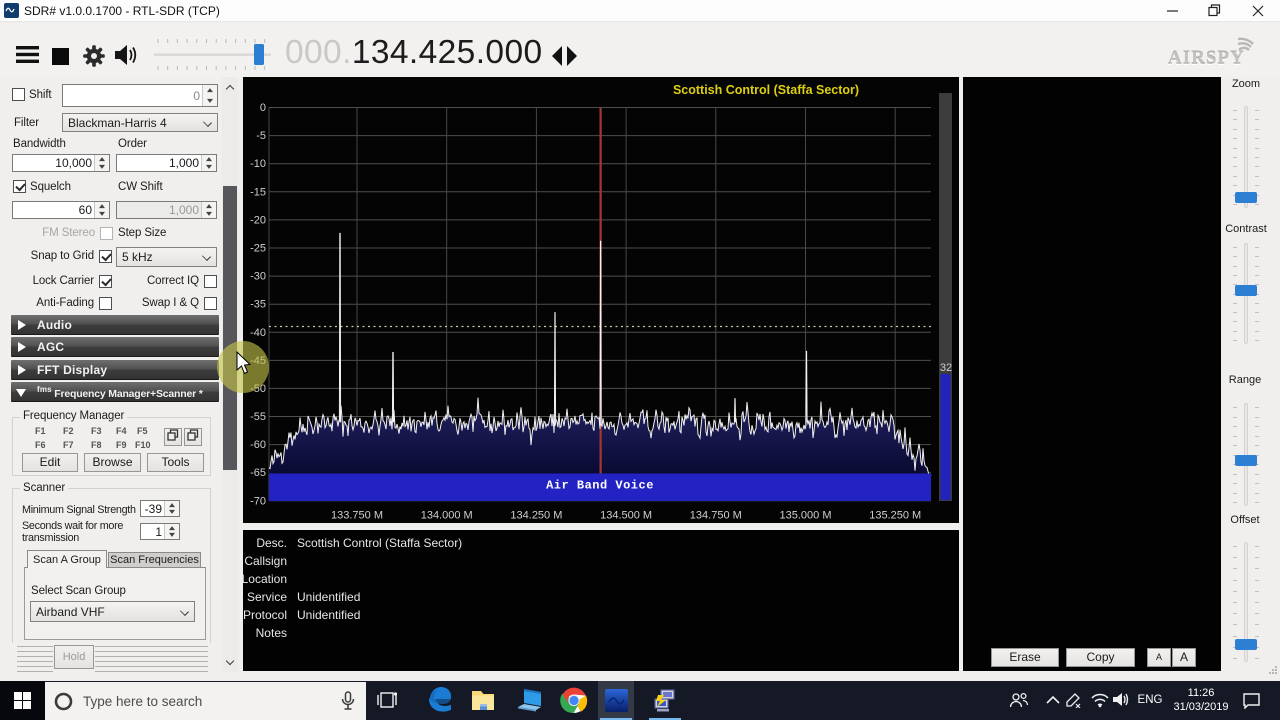  What do you see at coordinates (600, 486) in the screenshot?
I see `svg-text: Air Band Voice` at bounding box center [600, 486].